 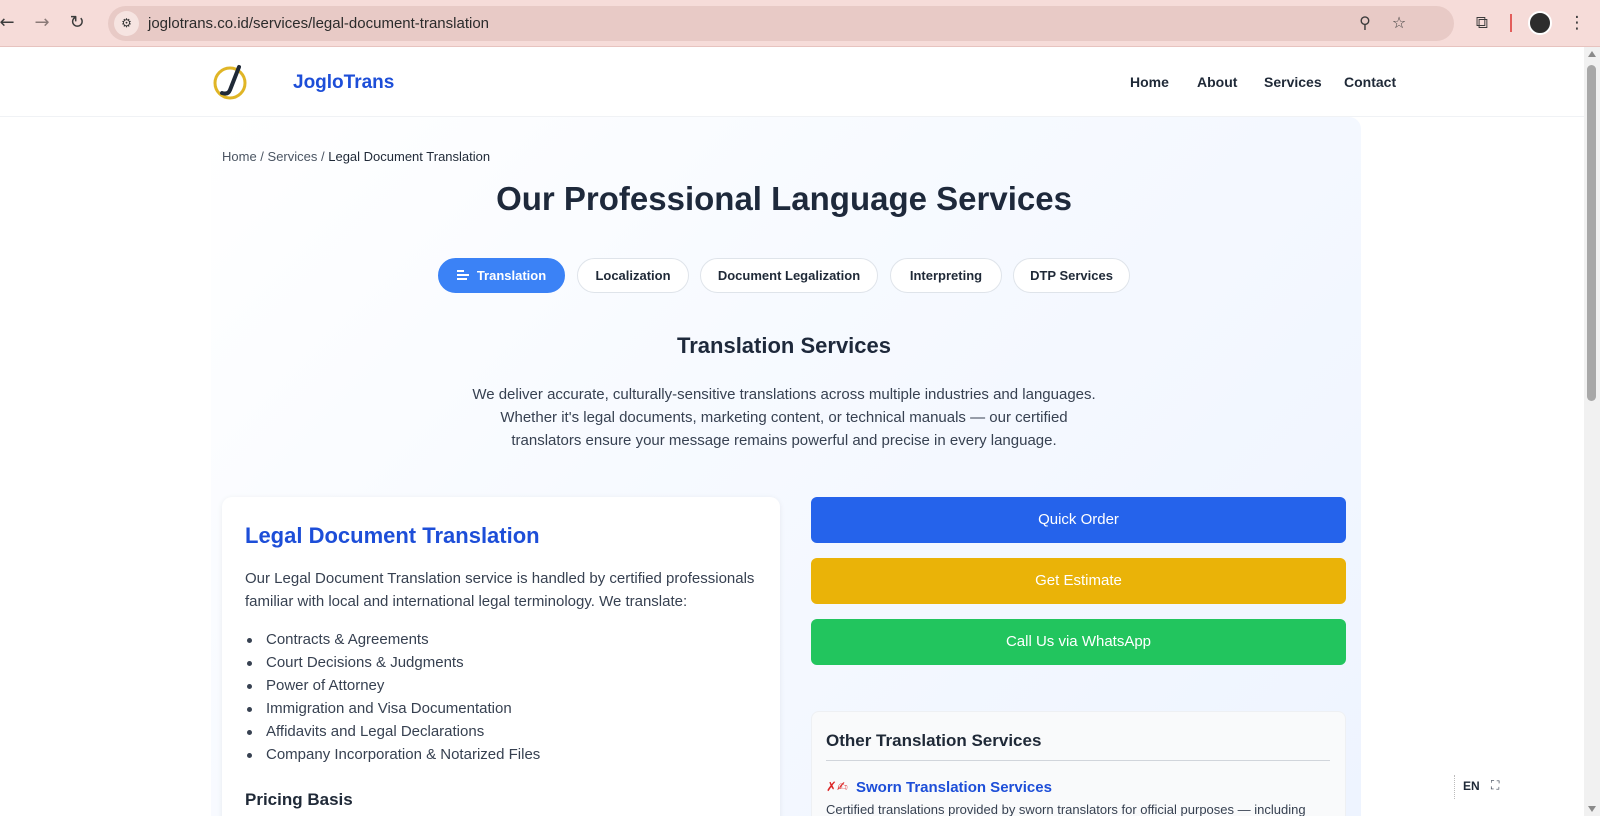 I want to click on back-arrow-icon: ←, so click(x=10, y=23).